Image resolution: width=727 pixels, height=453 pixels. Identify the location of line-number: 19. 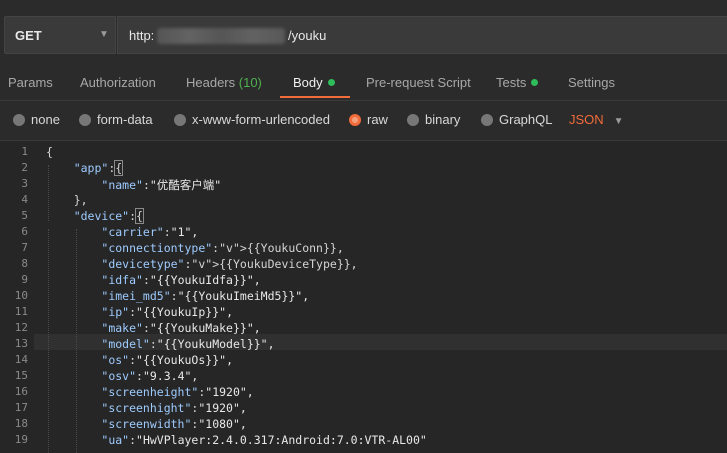
(21, 439).